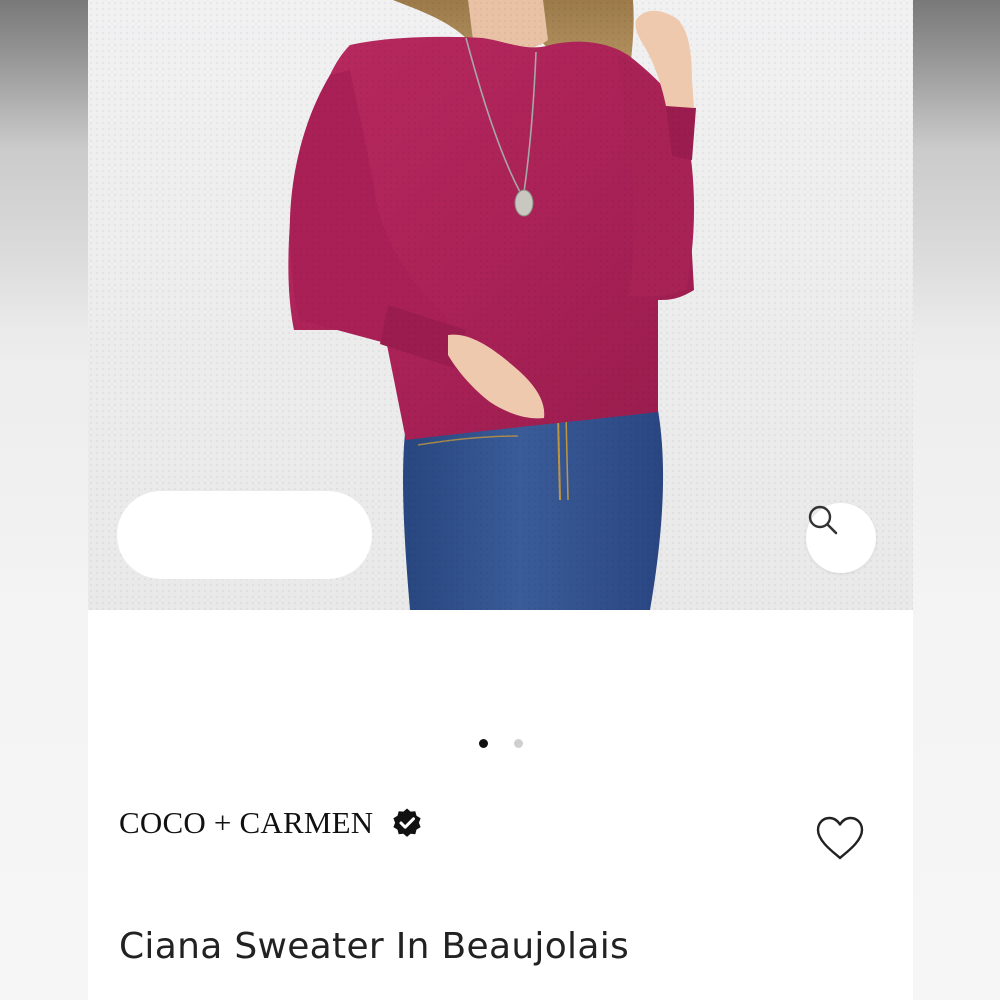 This screenshot has height=1000, width=1000. I want to click on carousel-dot, so click(518, 743).